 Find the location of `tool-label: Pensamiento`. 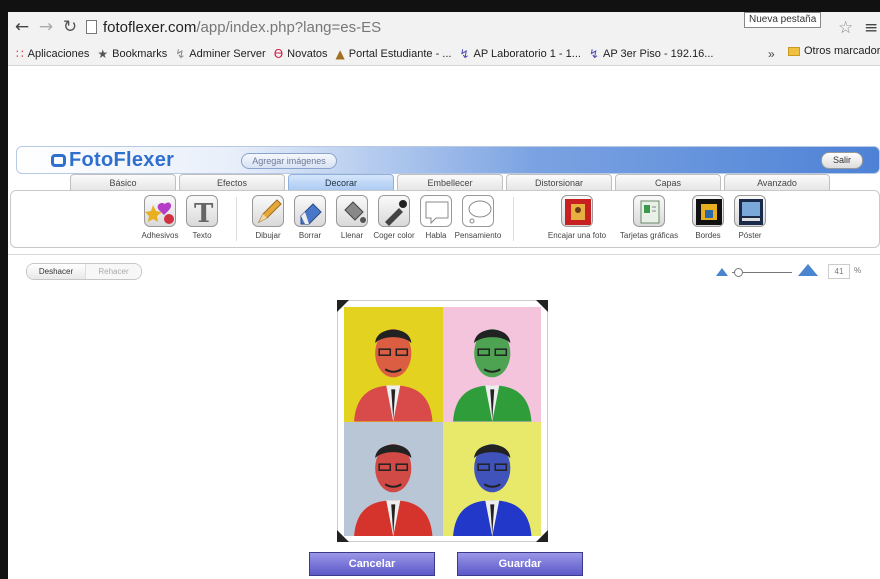

tool-label: Pensamiento is located at coordinates (478, 235).